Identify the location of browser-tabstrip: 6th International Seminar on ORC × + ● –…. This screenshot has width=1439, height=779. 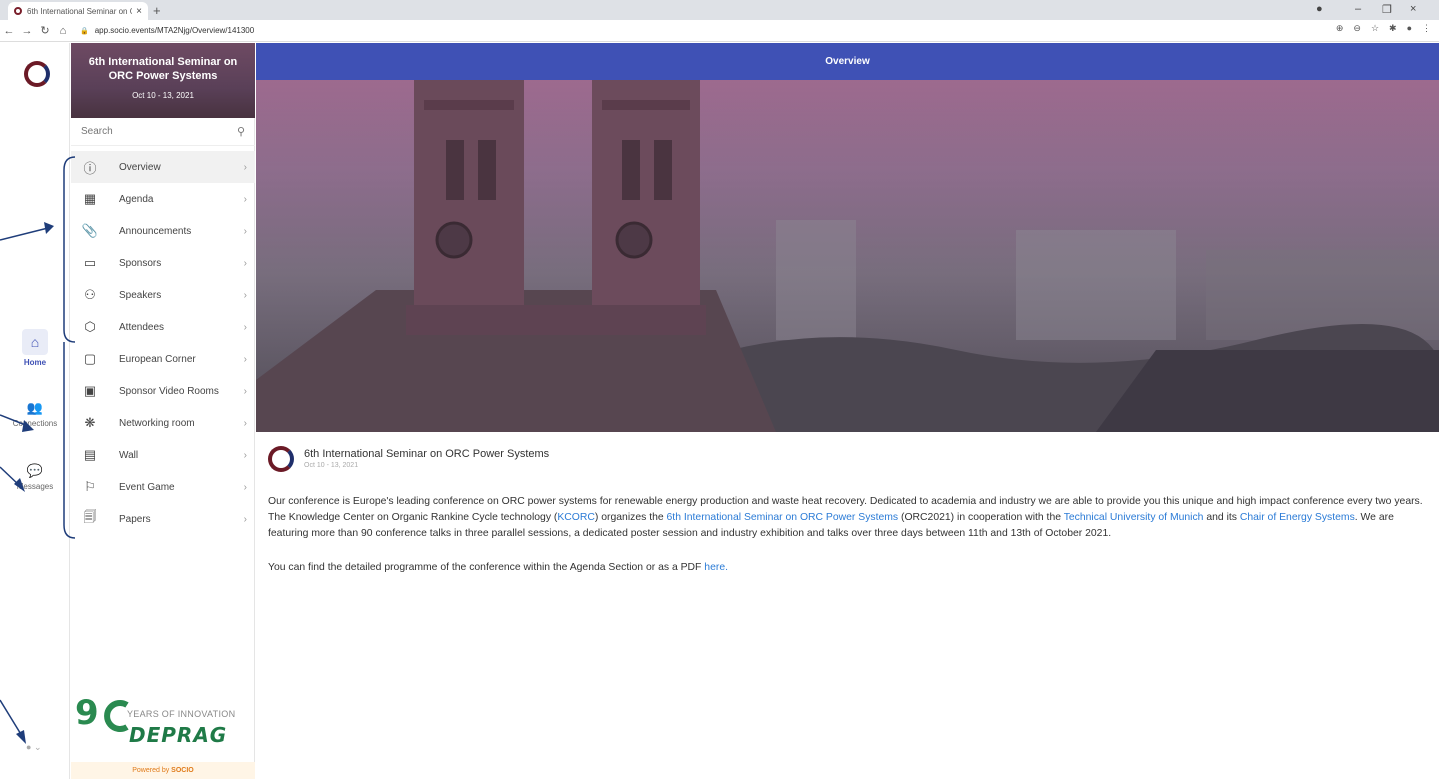
(719, 10).